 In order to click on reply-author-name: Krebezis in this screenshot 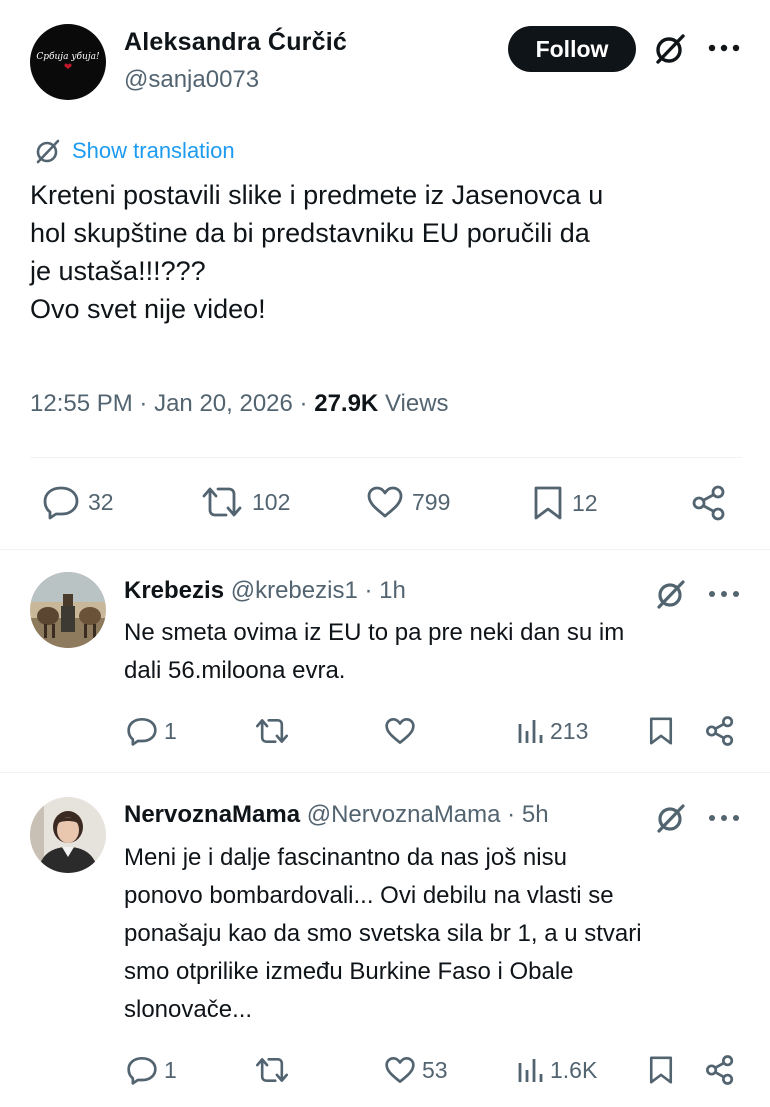, I will do `click(174, 590)`.